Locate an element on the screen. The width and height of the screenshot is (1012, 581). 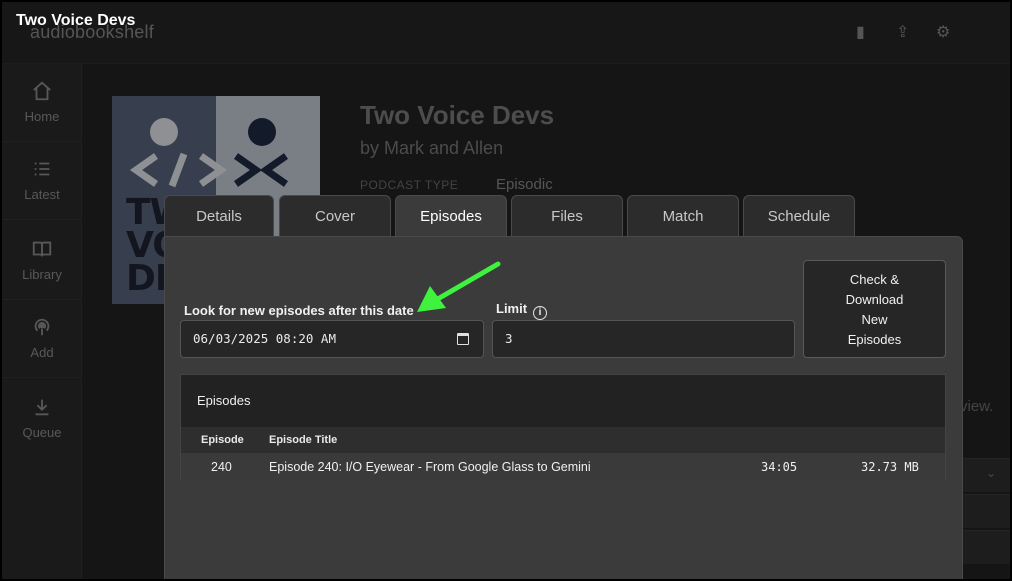
tab-match: Match is located at coordinates (683, 216).